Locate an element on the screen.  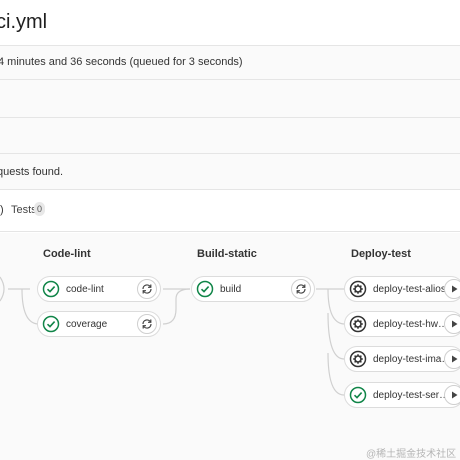
merge-request-notice: quests found. is located at coordinates (230, 172).